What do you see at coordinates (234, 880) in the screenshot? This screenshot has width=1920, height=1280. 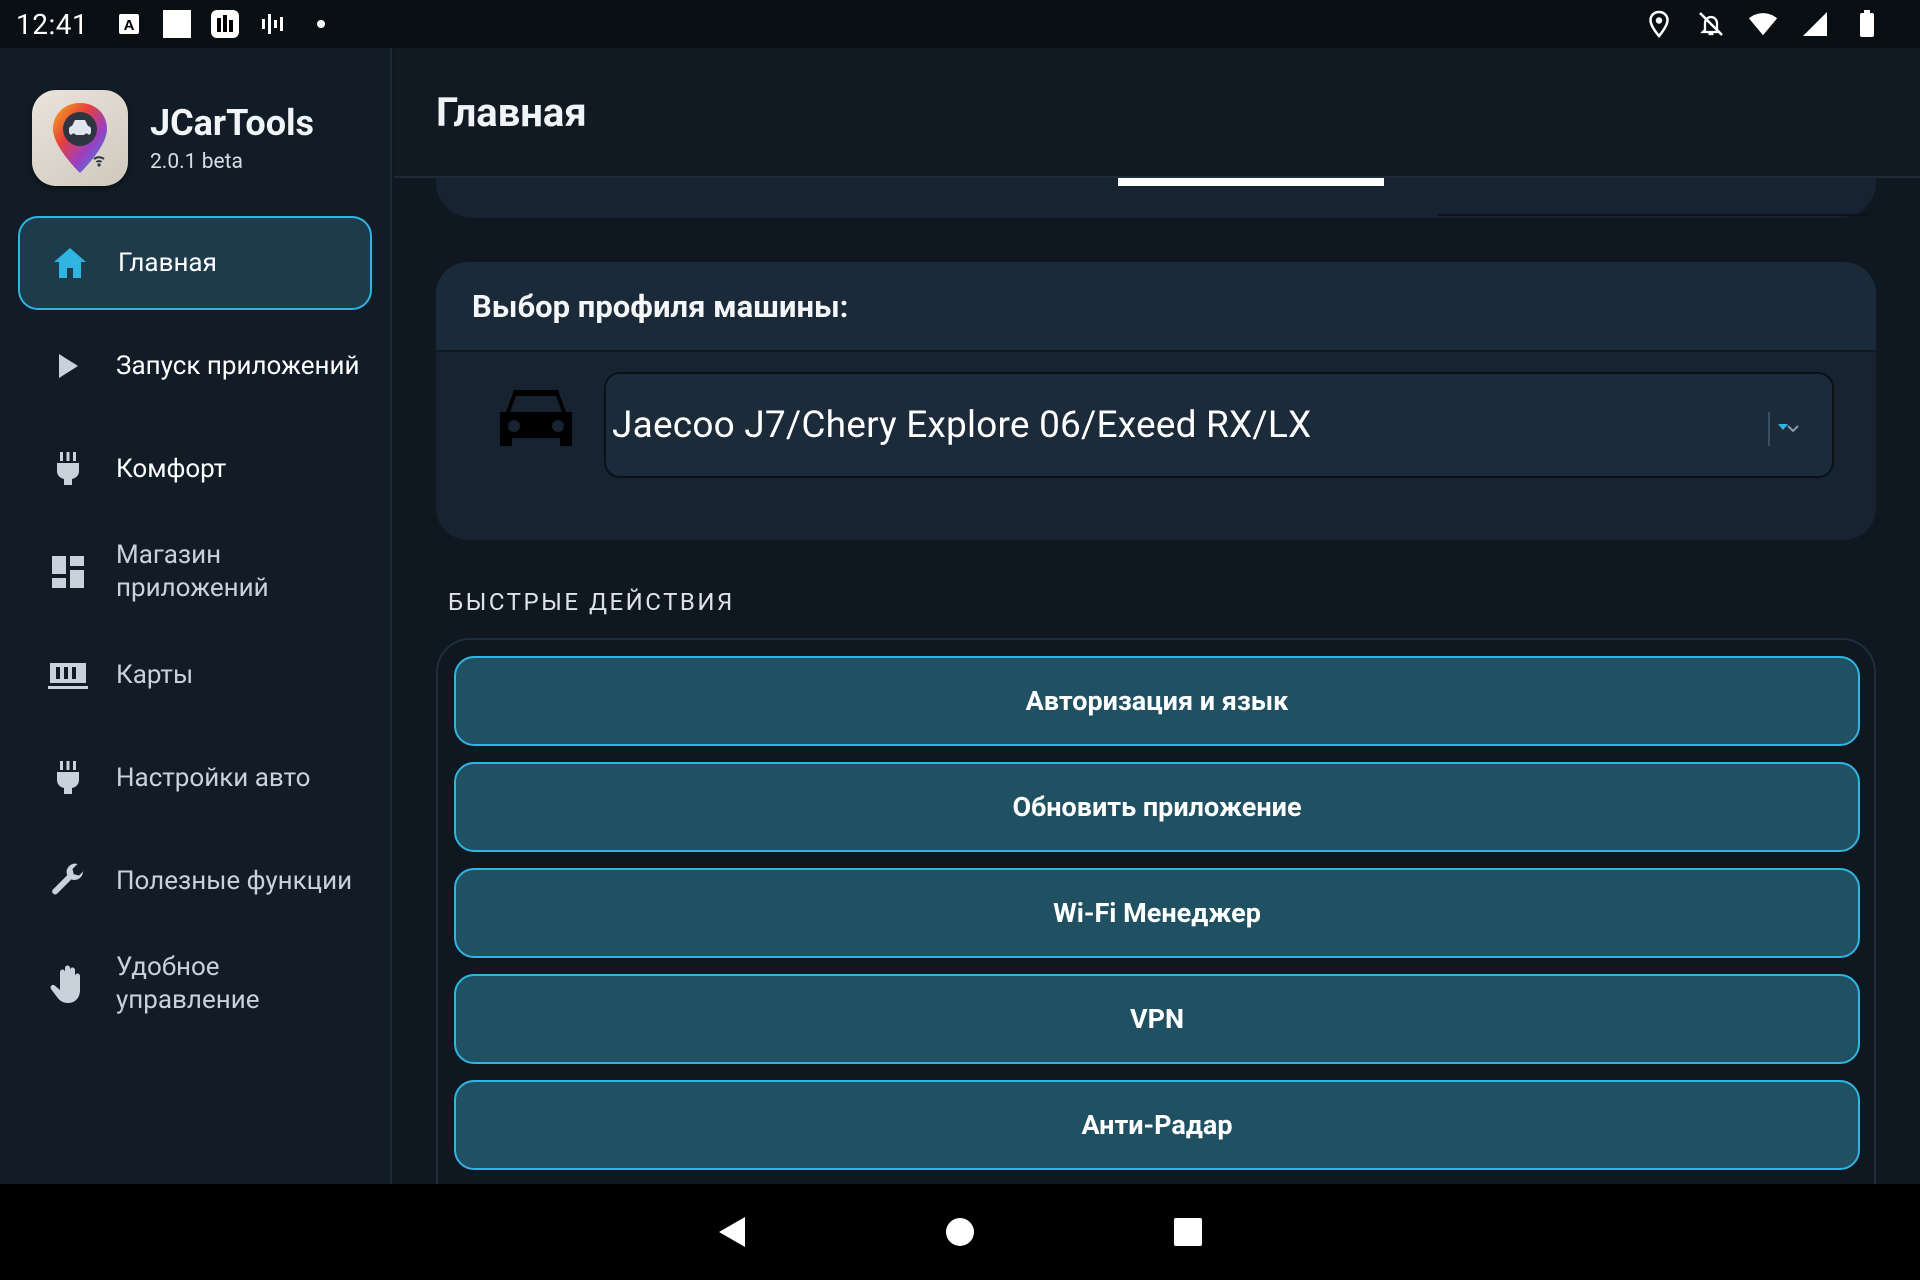 I see `sidebar-item-label: Полезные функции` at bounding box center [234, 880].